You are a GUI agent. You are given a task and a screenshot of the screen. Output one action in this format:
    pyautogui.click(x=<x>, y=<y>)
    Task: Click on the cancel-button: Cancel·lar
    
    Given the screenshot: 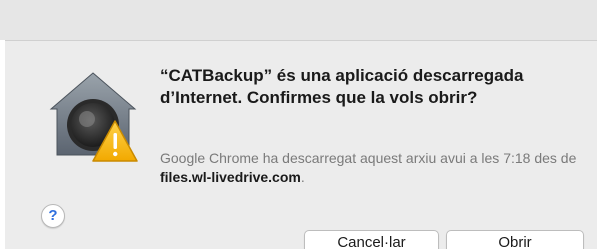 What is the action you would take?
    pyautogui.click(x=371, y=239)
    